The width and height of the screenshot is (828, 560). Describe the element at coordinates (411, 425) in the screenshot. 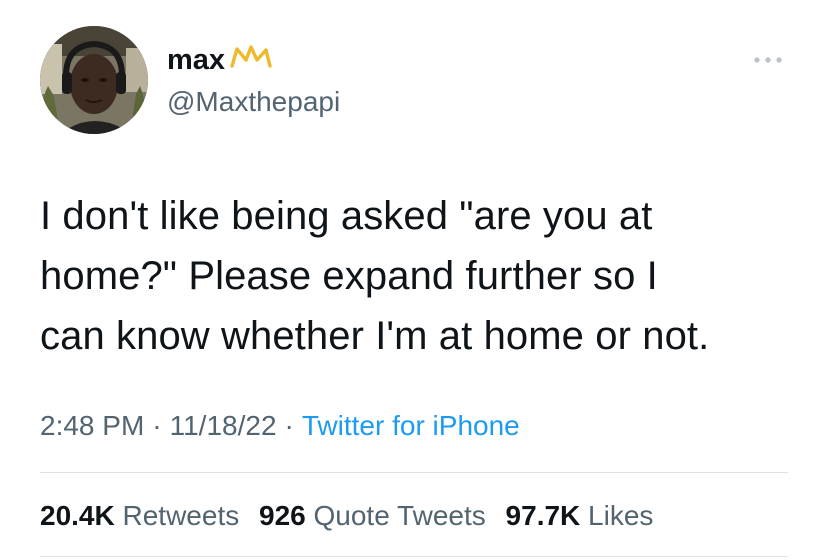

I see `tweet-source-link: Twitter for iPhone` at that location.